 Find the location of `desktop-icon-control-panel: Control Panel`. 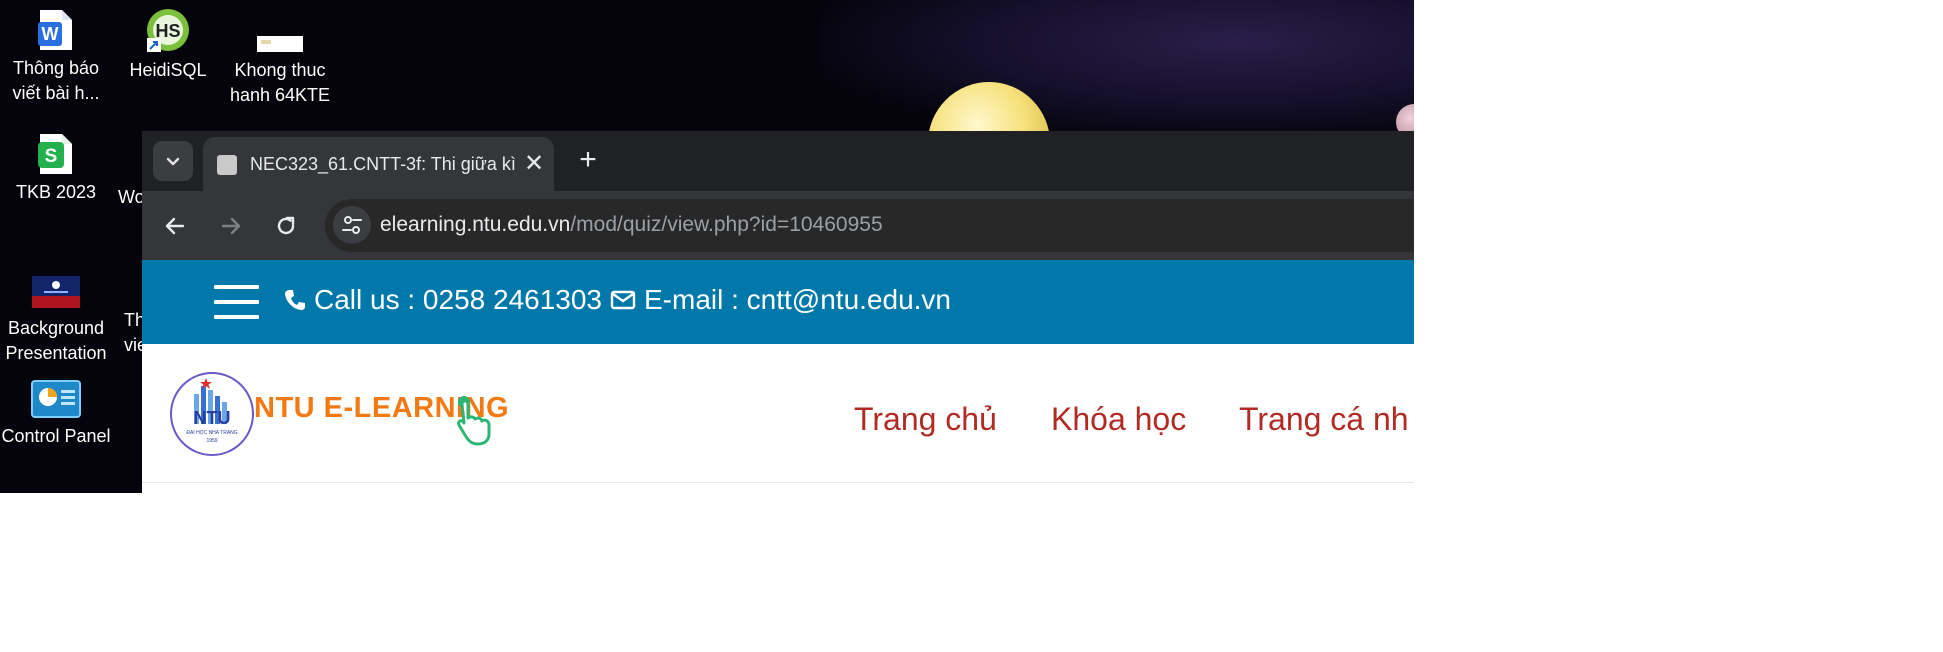

desktop-icon-control-panel: Control Panel is located at coordinates (56, 414).